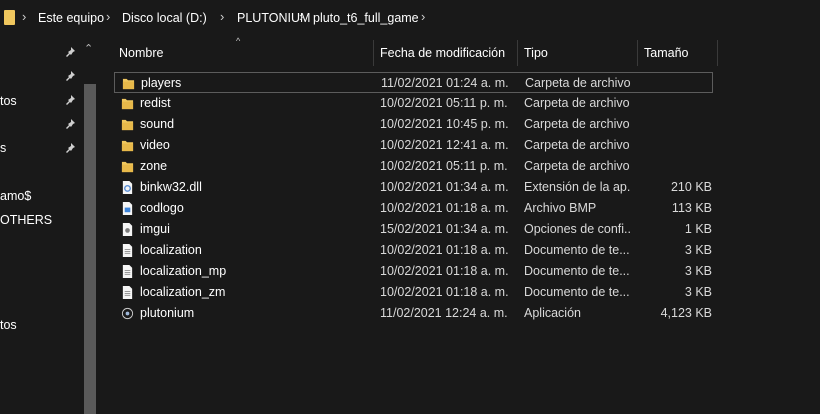 The height and width of the screenshot is (414, 820). I want to click on file-type: Archivo BMP, so click(560, 208).